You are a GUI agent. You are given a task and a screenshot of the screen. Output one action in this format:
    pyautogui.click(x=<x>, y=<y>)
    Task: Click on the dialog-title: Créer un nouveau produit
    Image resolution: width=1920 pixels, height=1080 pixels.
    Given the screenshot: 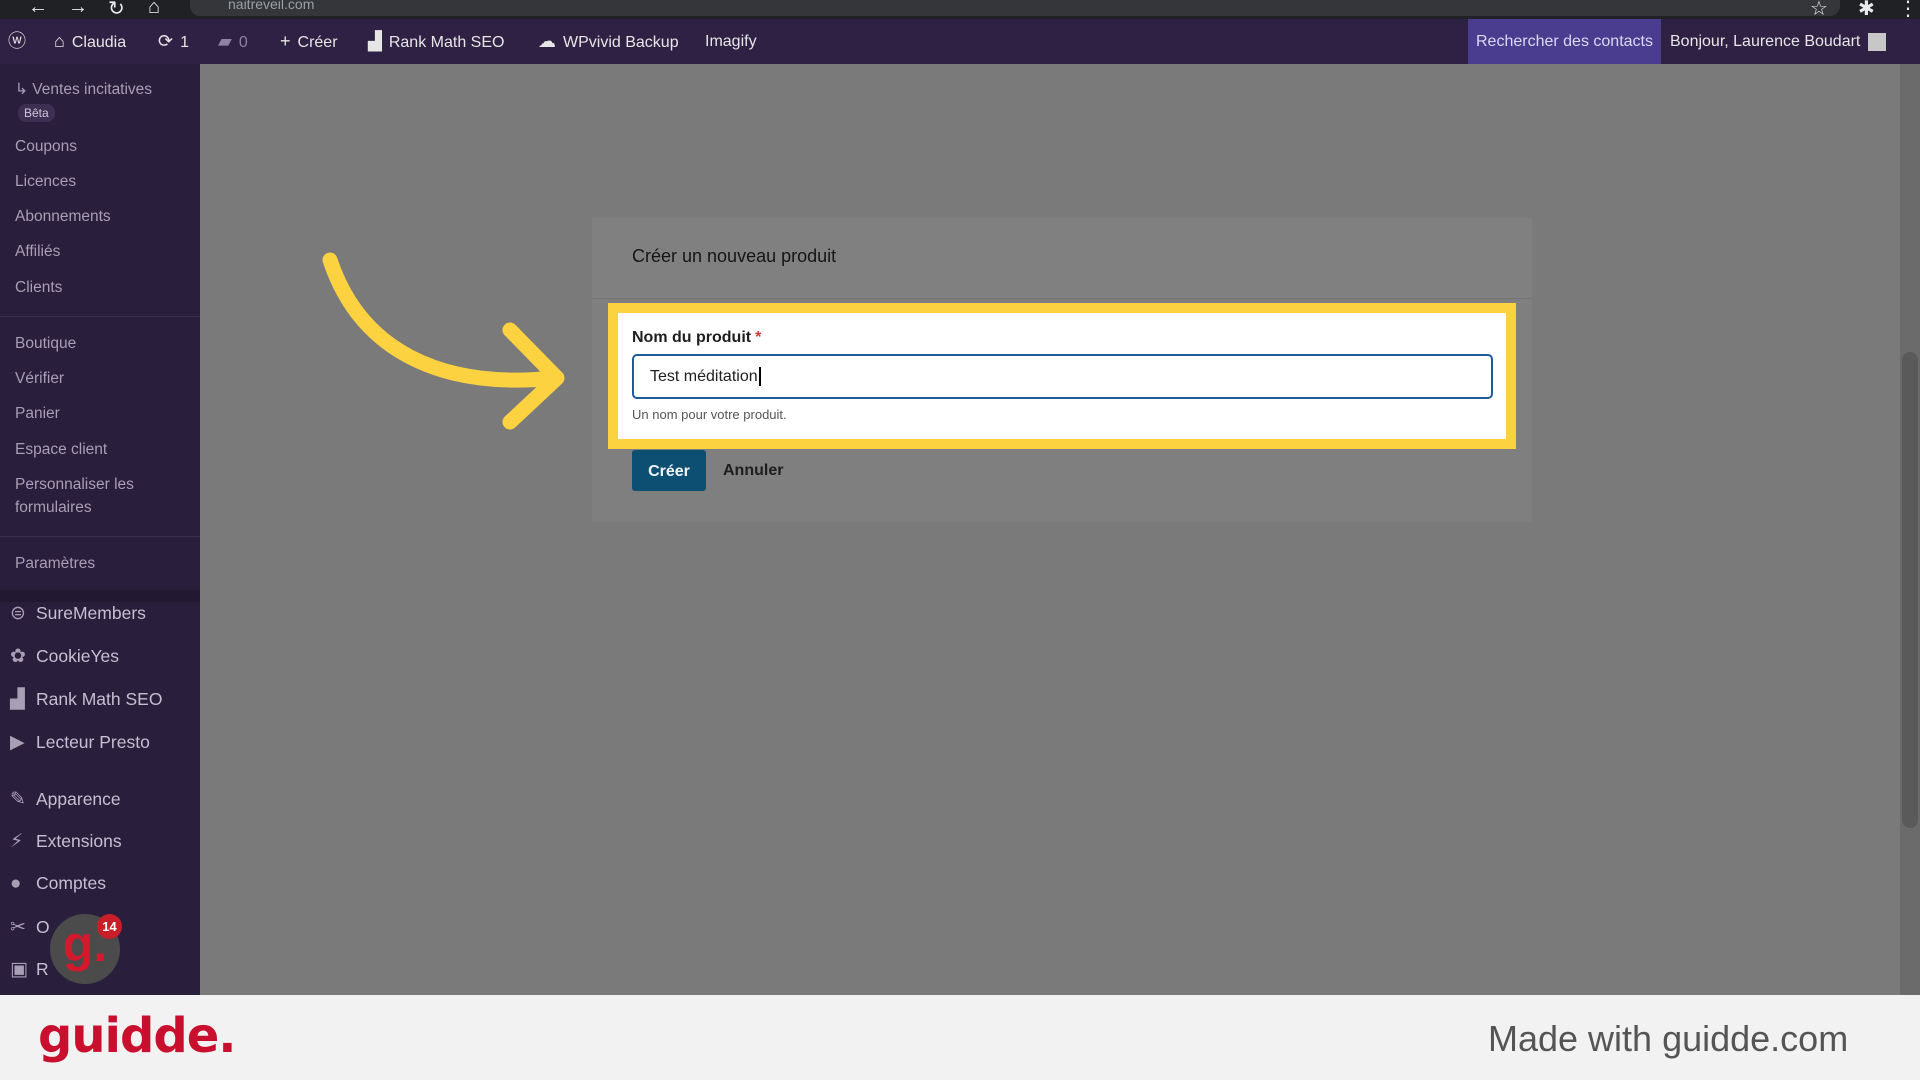 What is the action you would take?
    pyautogui.click(x=734, y=256)
    